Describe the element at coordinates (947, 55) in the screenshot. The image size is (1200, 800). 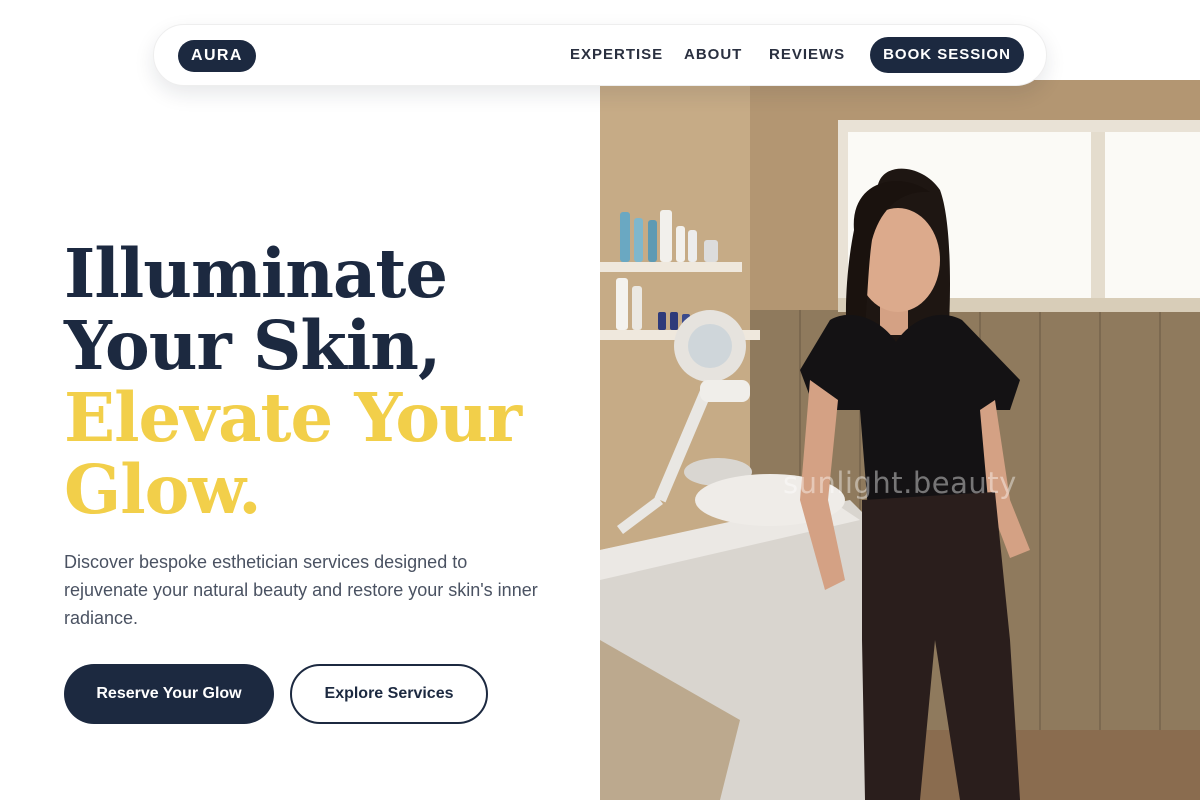
I see `book-session-button: BOOK SESSION` at that location.